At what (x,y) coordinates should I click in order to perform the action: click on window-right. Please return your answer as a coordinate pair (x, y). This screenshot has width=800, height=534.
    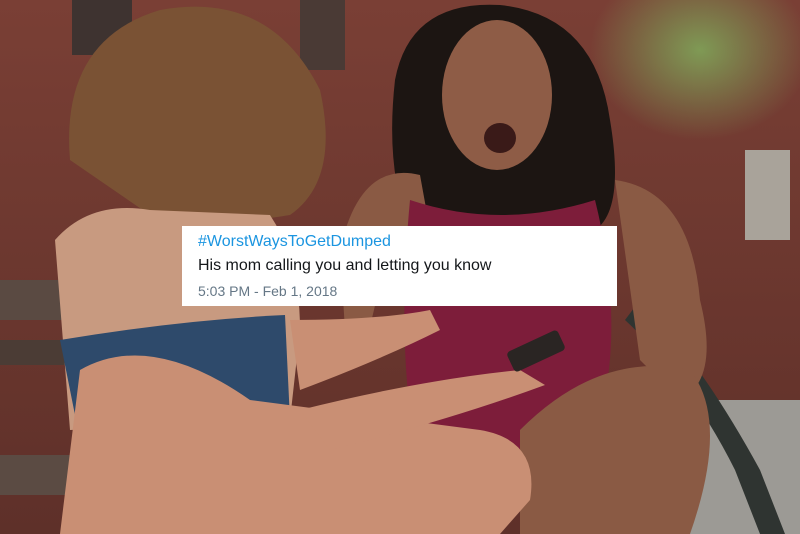
    Looking at the image, I should click on (767, 195).